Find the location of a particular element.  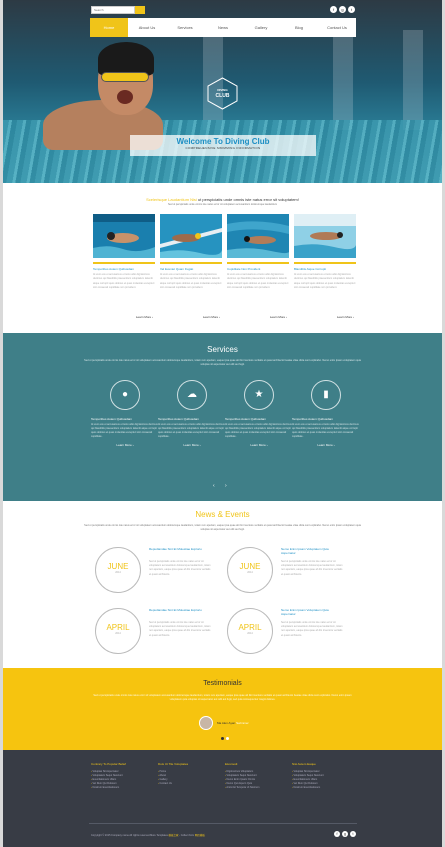

feature-title: Cupiditate Non Provident is located at coordinates (258, 269).